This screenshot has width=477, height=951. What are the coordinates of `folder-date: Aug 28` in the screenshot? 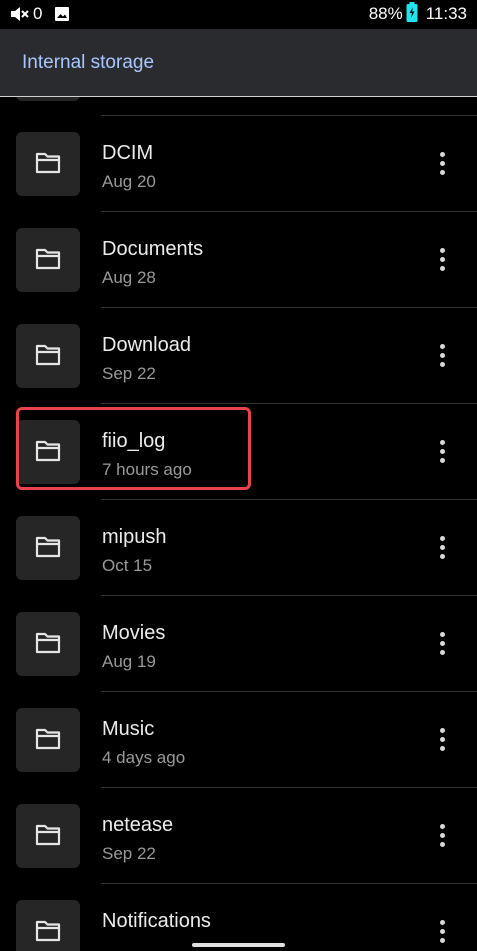 It's located at (129, 277).